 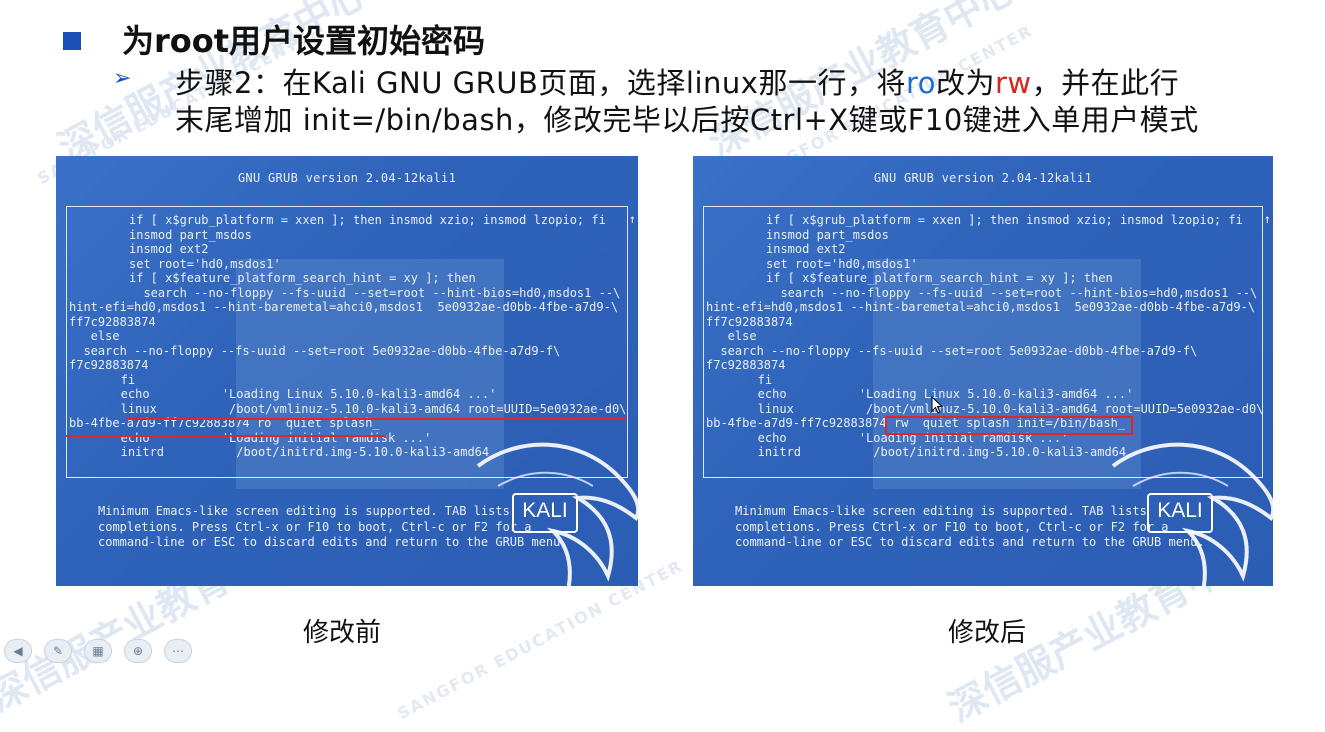 What do you see at coordinates (72, 41) in the screenshot?
I see `title-bullet` at bounding box center [72, 41].